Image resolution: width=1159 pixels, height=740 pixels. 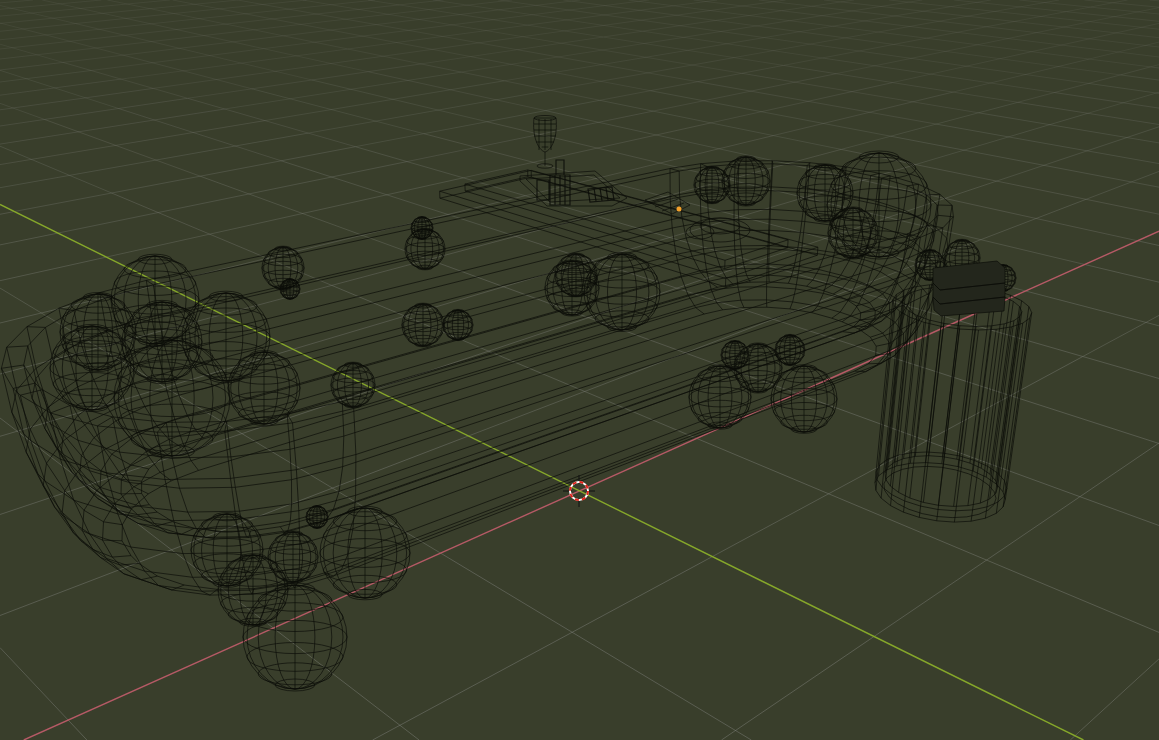 I want to click on flat-lump-wireframe, so click(x=718, y=230).